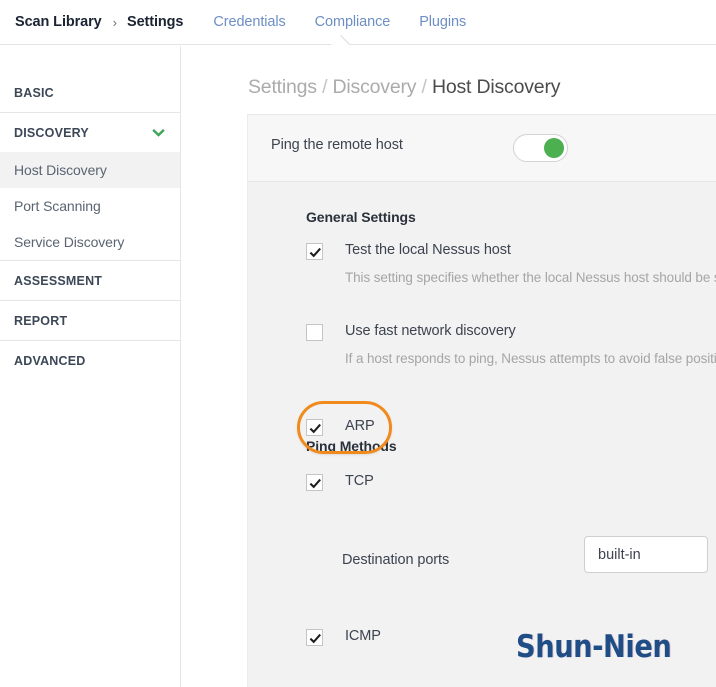  Describe the element at coordinates (155, 22) in the screenshot. I see `tab-settings: Settings` at that location.